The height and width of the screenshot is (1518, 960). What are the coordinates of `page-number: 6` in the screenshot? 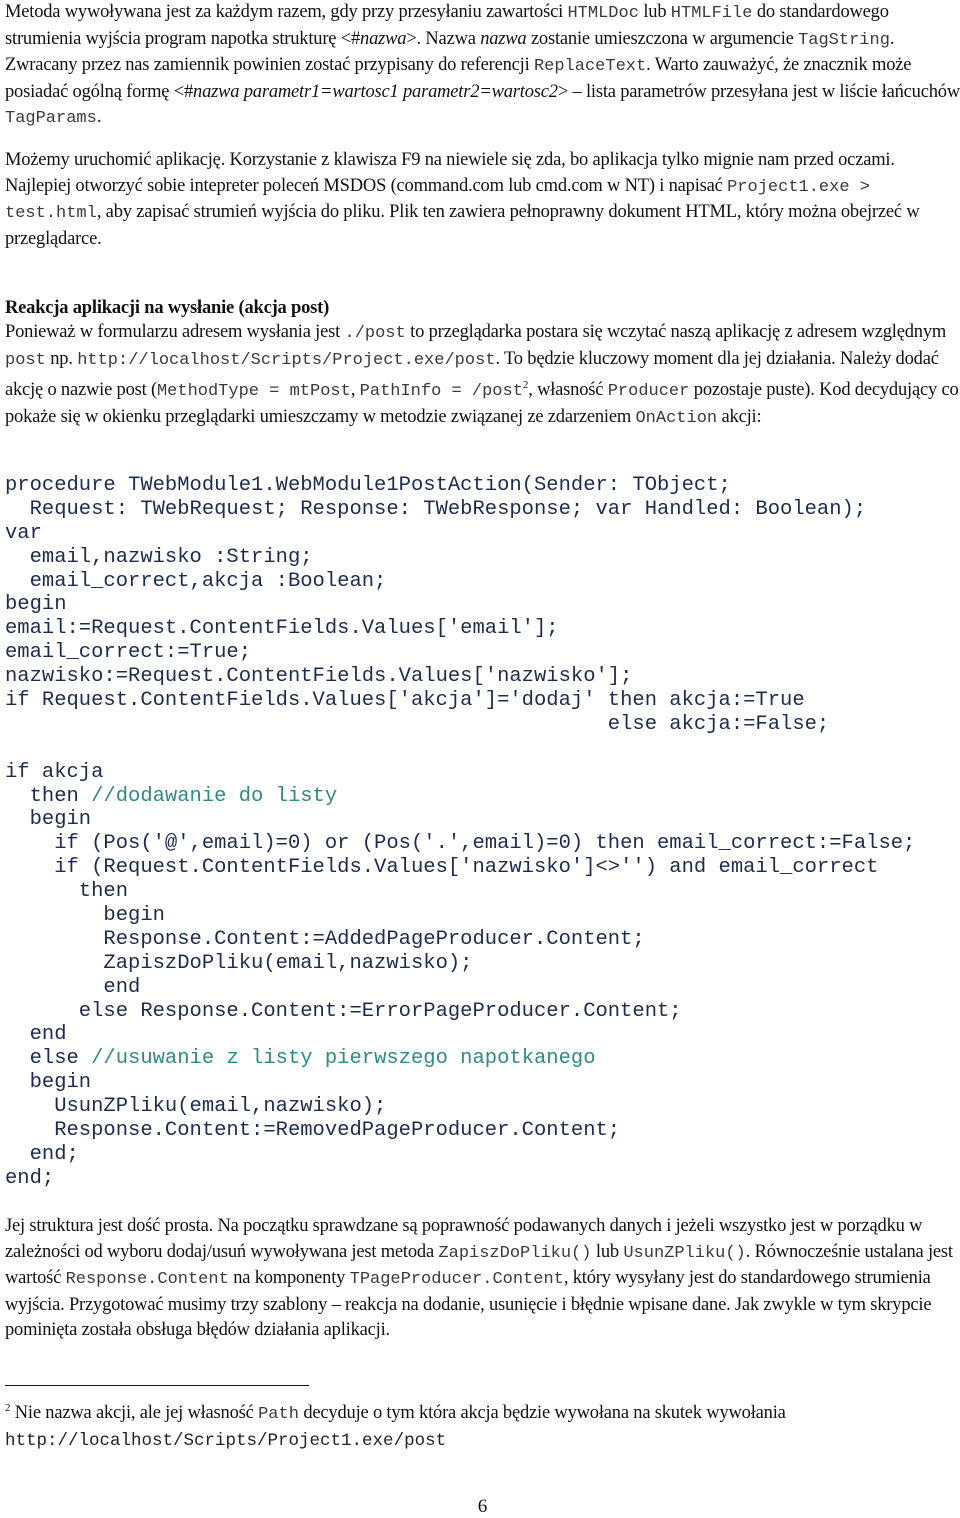 It's located at (482, 1506).